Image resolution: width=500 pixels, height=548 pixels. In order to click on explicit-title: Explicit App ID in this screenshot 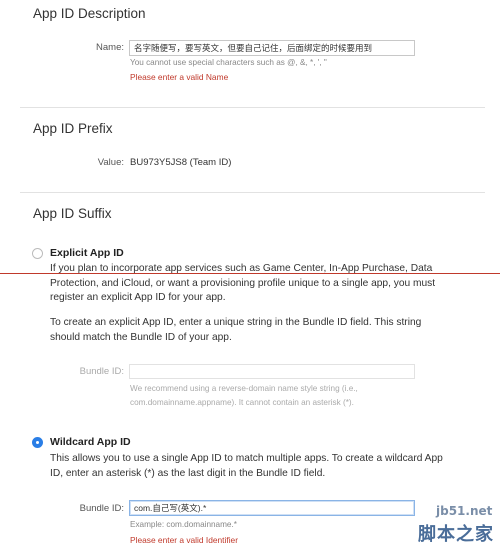, I will do `click(87, 253)`.